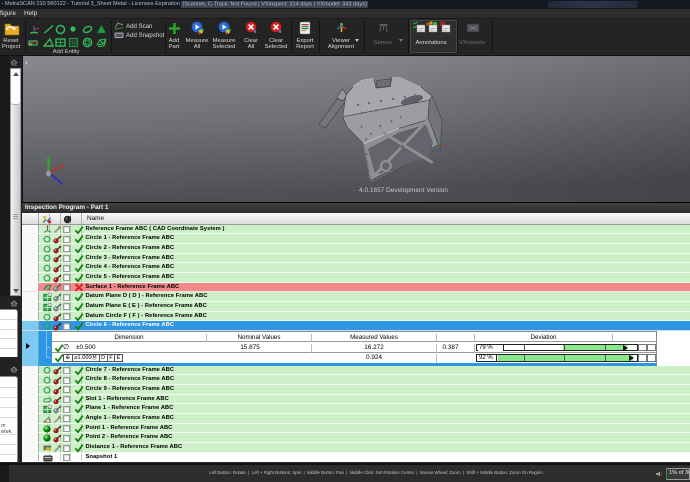 This screenshot has width=690, height=482. I want to click on svg-text: w, so click(31, 45).